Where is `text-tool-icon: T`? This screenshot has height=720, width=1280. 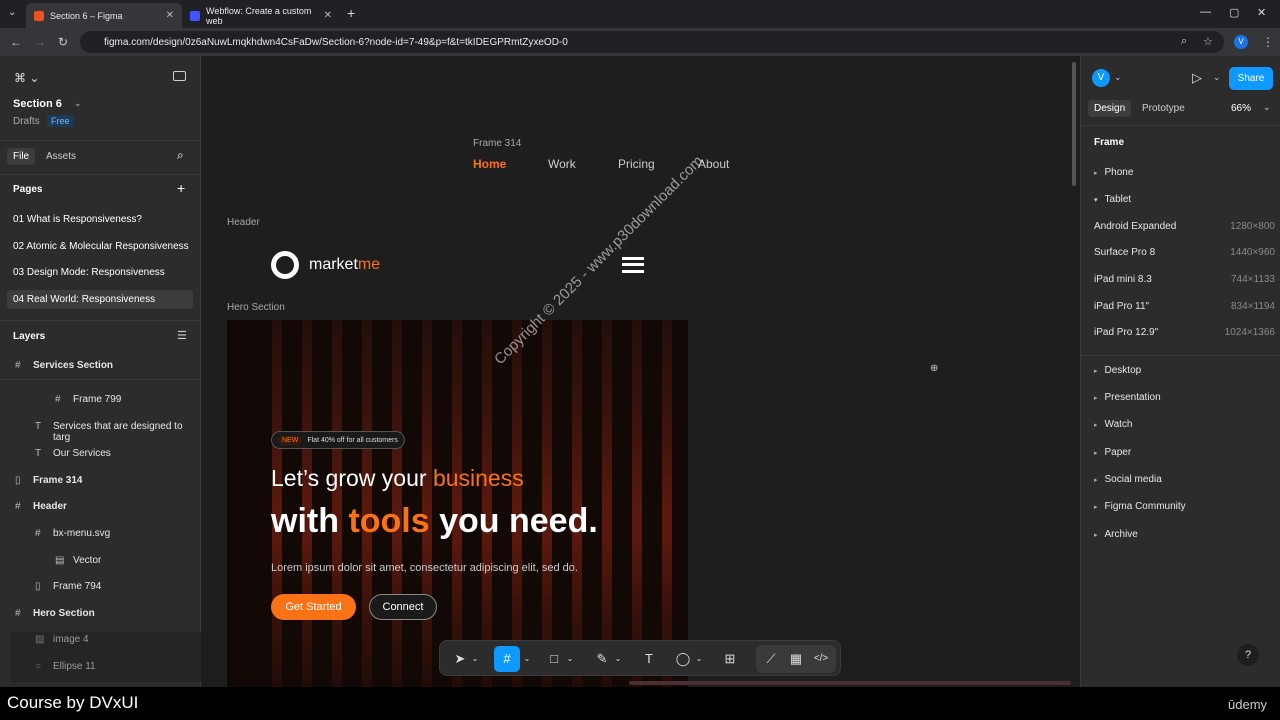 text-tool-icon: T is located at coordinates (649, 659).